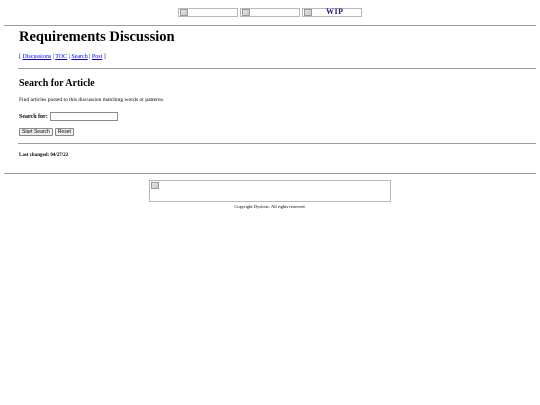 Image resolution: width=540 pixels, height=405 pixels. Describe the element at coordinates (104, 57) in the screenshot. I see `bracket-close: ]` at that location.